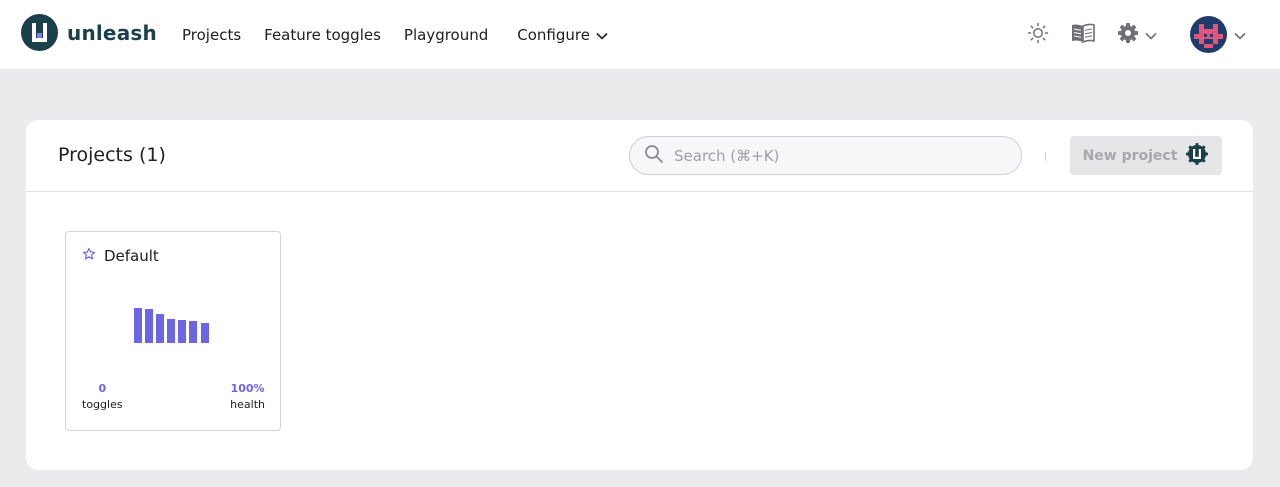  Describe the element at coordinates (322, 35) in the screenshot. I see `nav-feature-toggles: Feature toggles` at that location.